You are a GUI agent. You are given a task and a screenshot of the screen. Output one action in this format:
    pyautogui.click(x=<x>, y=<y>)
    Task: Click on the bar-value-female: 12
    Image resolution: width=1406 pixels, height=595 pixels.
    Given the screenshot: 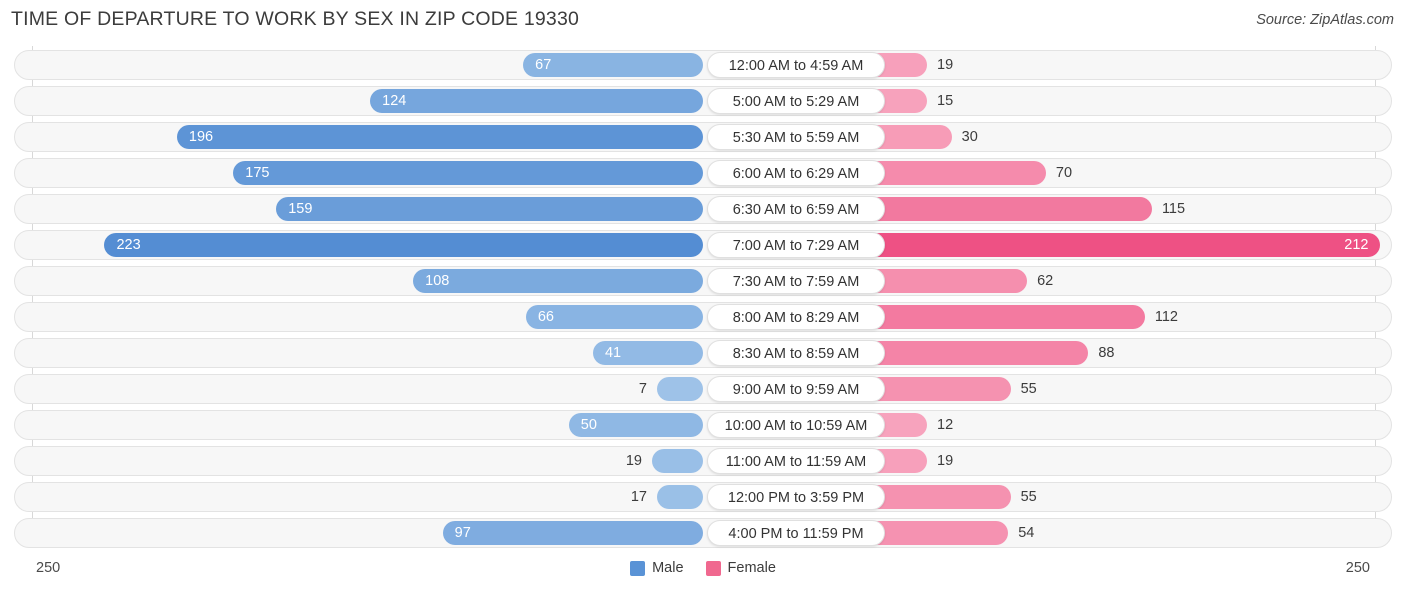 What is the action you would take?
    pyautogui.click(x=945, y=425)
    